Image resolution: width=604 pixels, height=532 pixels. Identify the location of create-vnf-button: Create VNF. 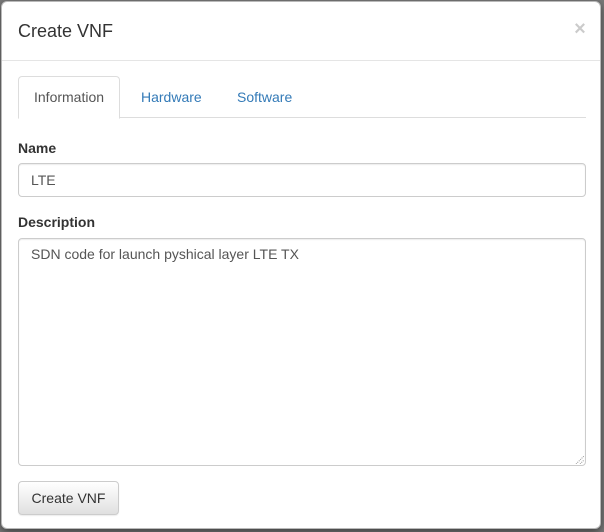
(68, 498).